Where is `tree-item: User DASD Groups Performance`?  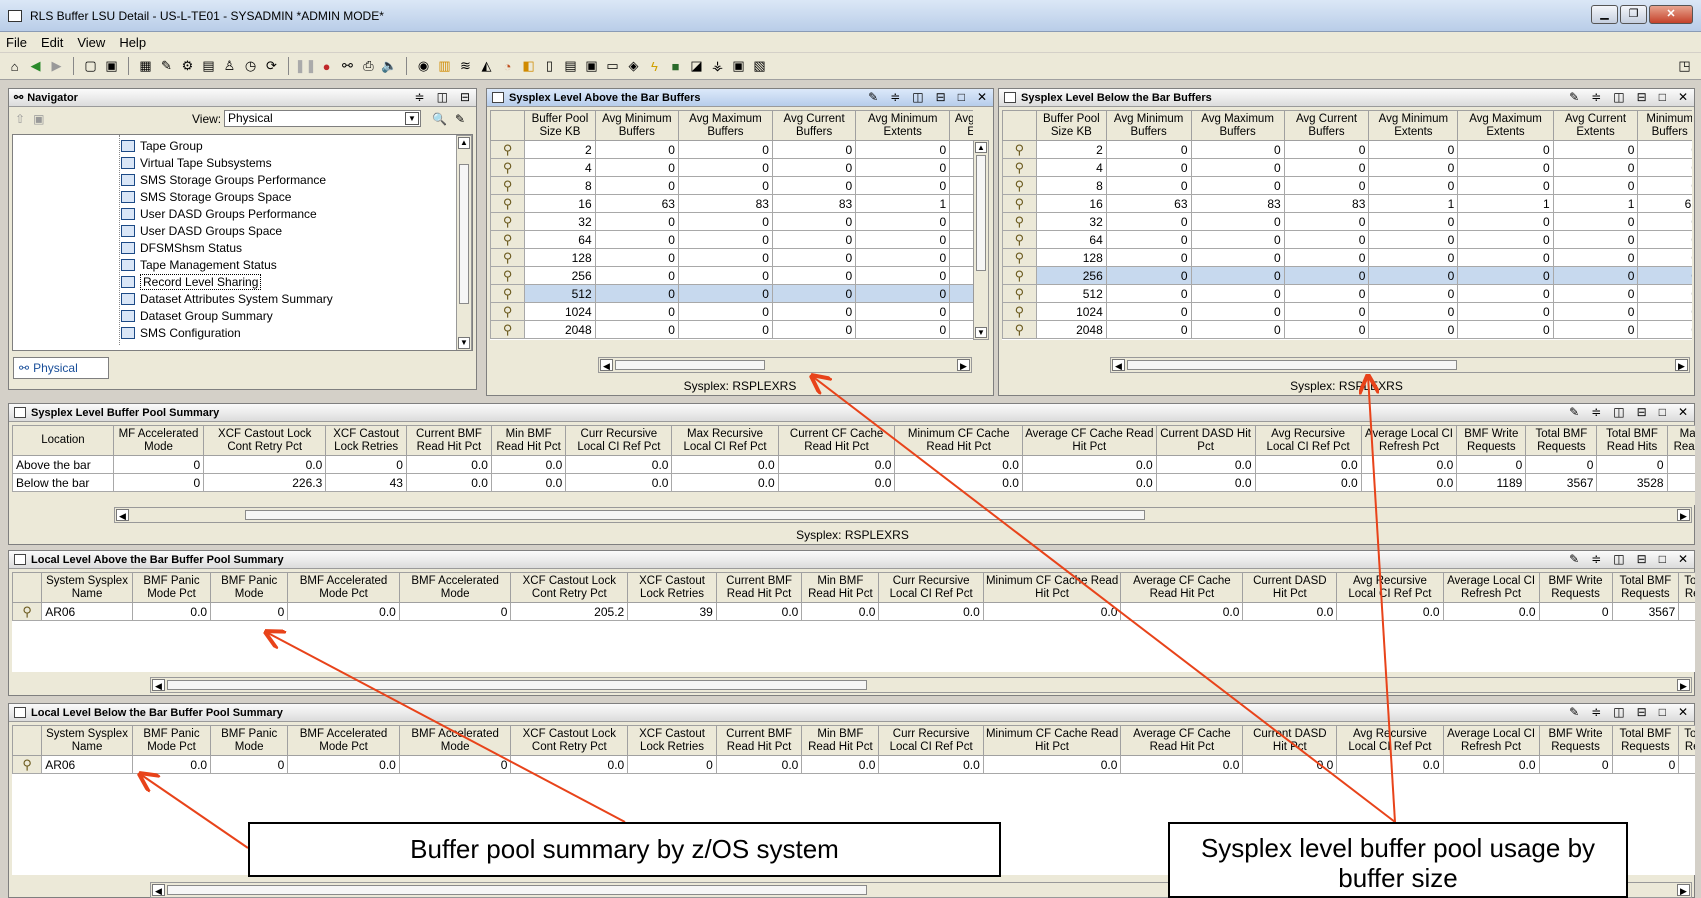 tree-item: User DASD Groups Performance is located at coordinates (291, 213).